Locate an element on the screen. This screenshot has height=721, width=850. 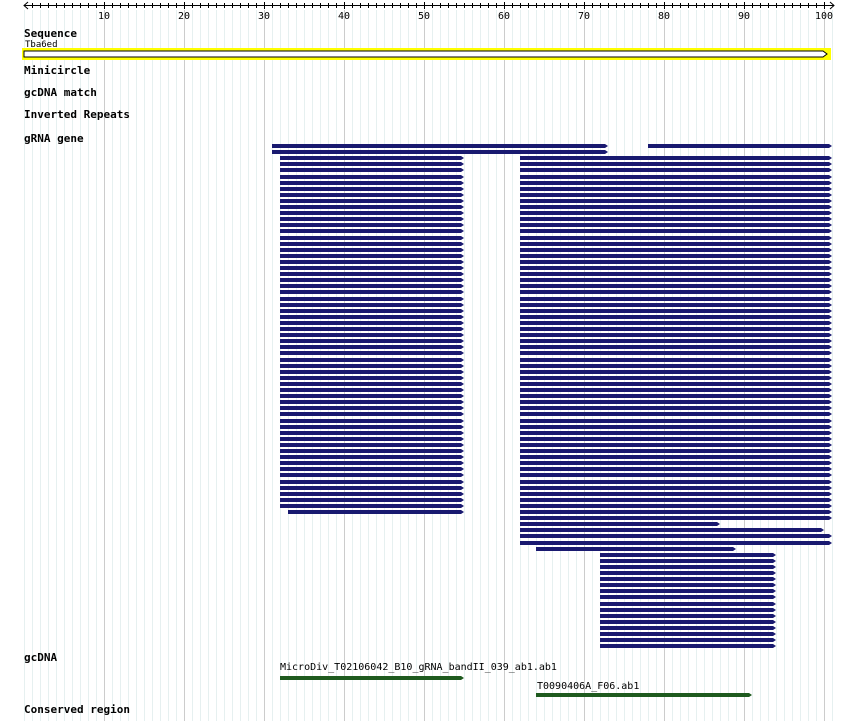
gcdna-feature-label: T0090406A_F06.ab1 is located at coordinates (588, 687).